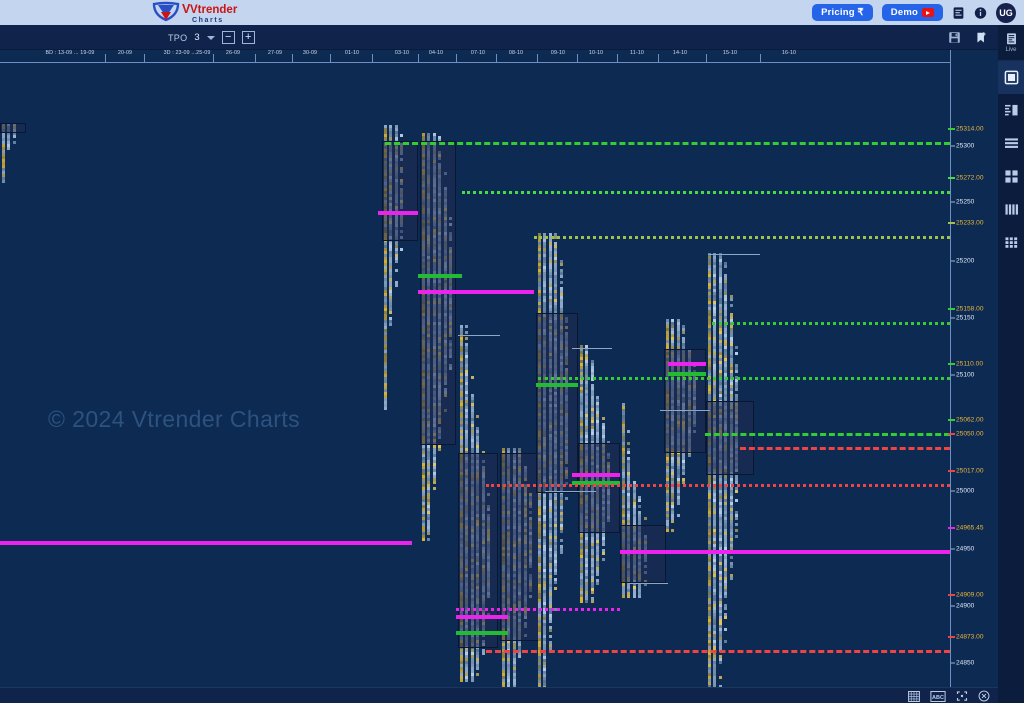  What do you see at coordinates (210, 37) in the screenshot?
I see `chevron-down-icon` at bounding box center [210, 37].